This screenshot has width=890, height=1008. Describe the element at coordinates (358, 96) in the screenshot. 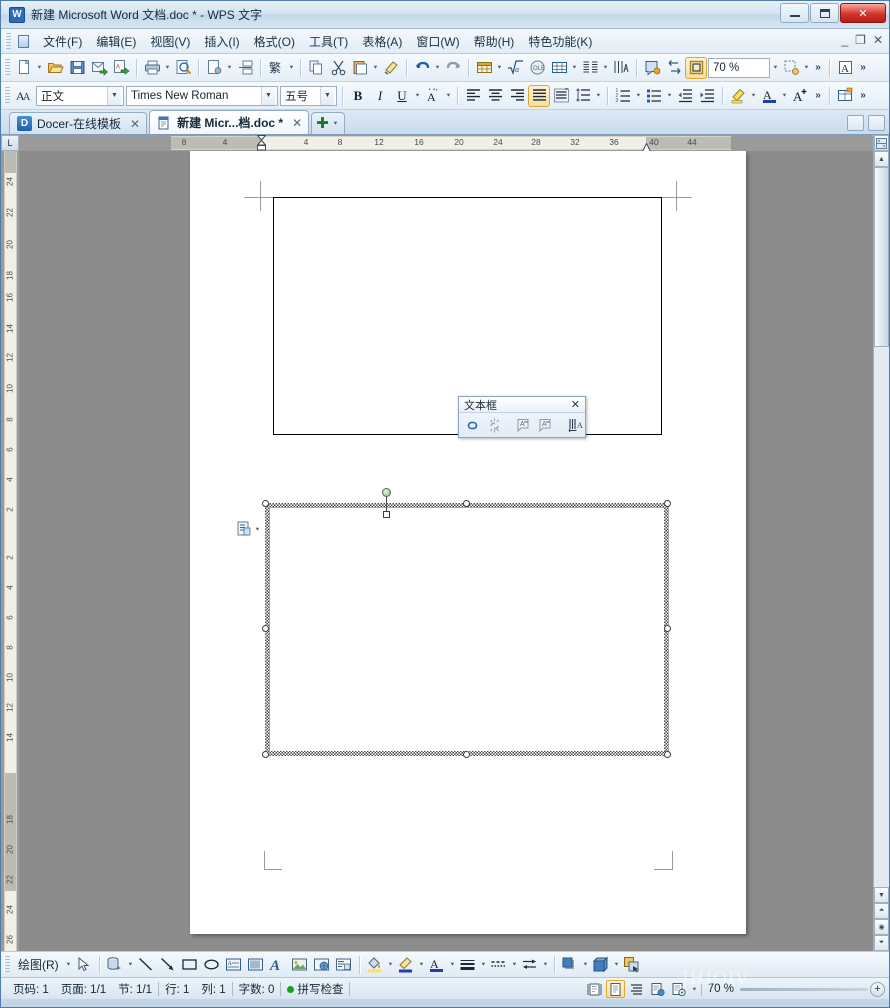

I see `bold-button: B` at that location.